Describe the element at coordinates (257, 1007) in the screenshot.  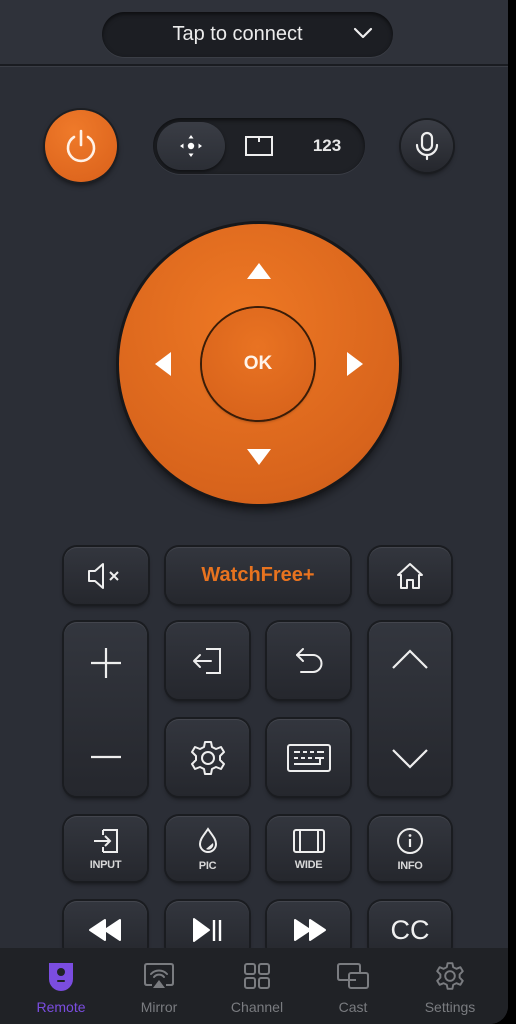
I see `nav-label: Channel` at that location.